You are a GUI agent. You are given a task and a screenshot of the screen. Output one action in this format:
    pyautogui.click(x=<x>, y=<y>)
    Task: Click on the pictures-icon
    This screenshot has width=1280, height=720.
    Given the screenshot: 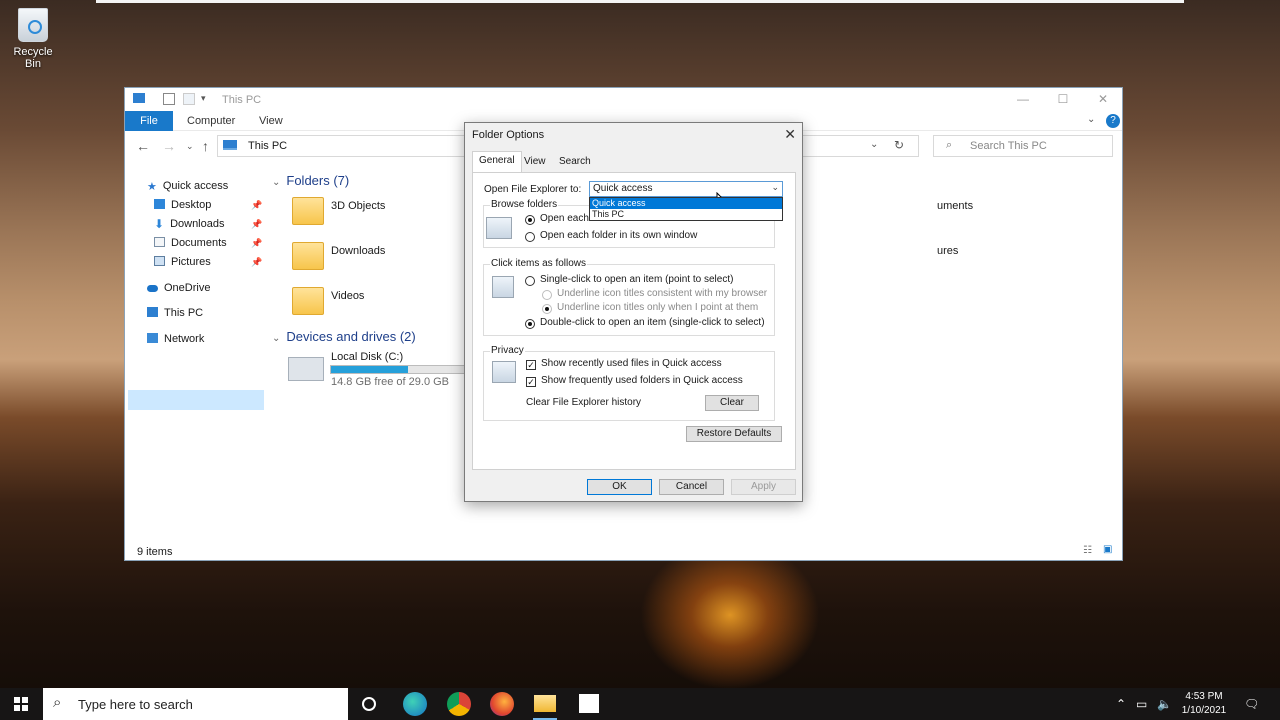 What is the action you would take?
    pyautogui.click(x=159, y=261)
    